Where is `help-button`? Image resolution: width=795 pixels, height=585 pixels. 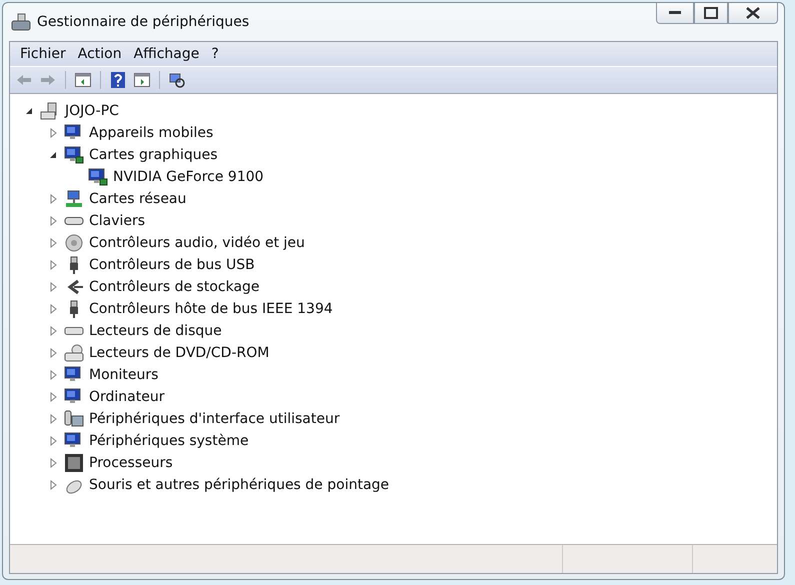
help-button is located at coordinates (118, 80).